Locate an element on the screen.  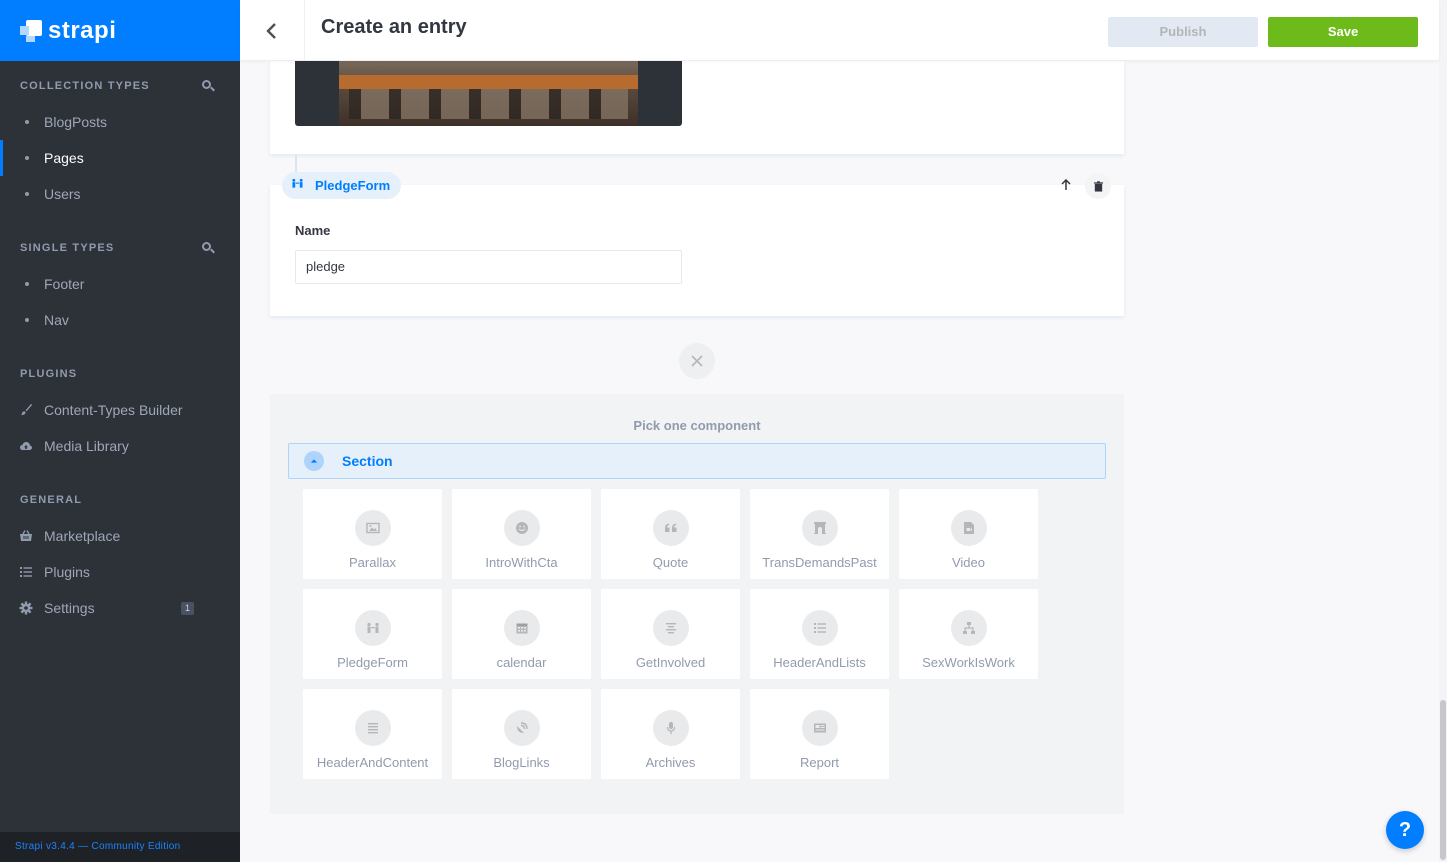
basket-icon is located at coordinates (26, 536).